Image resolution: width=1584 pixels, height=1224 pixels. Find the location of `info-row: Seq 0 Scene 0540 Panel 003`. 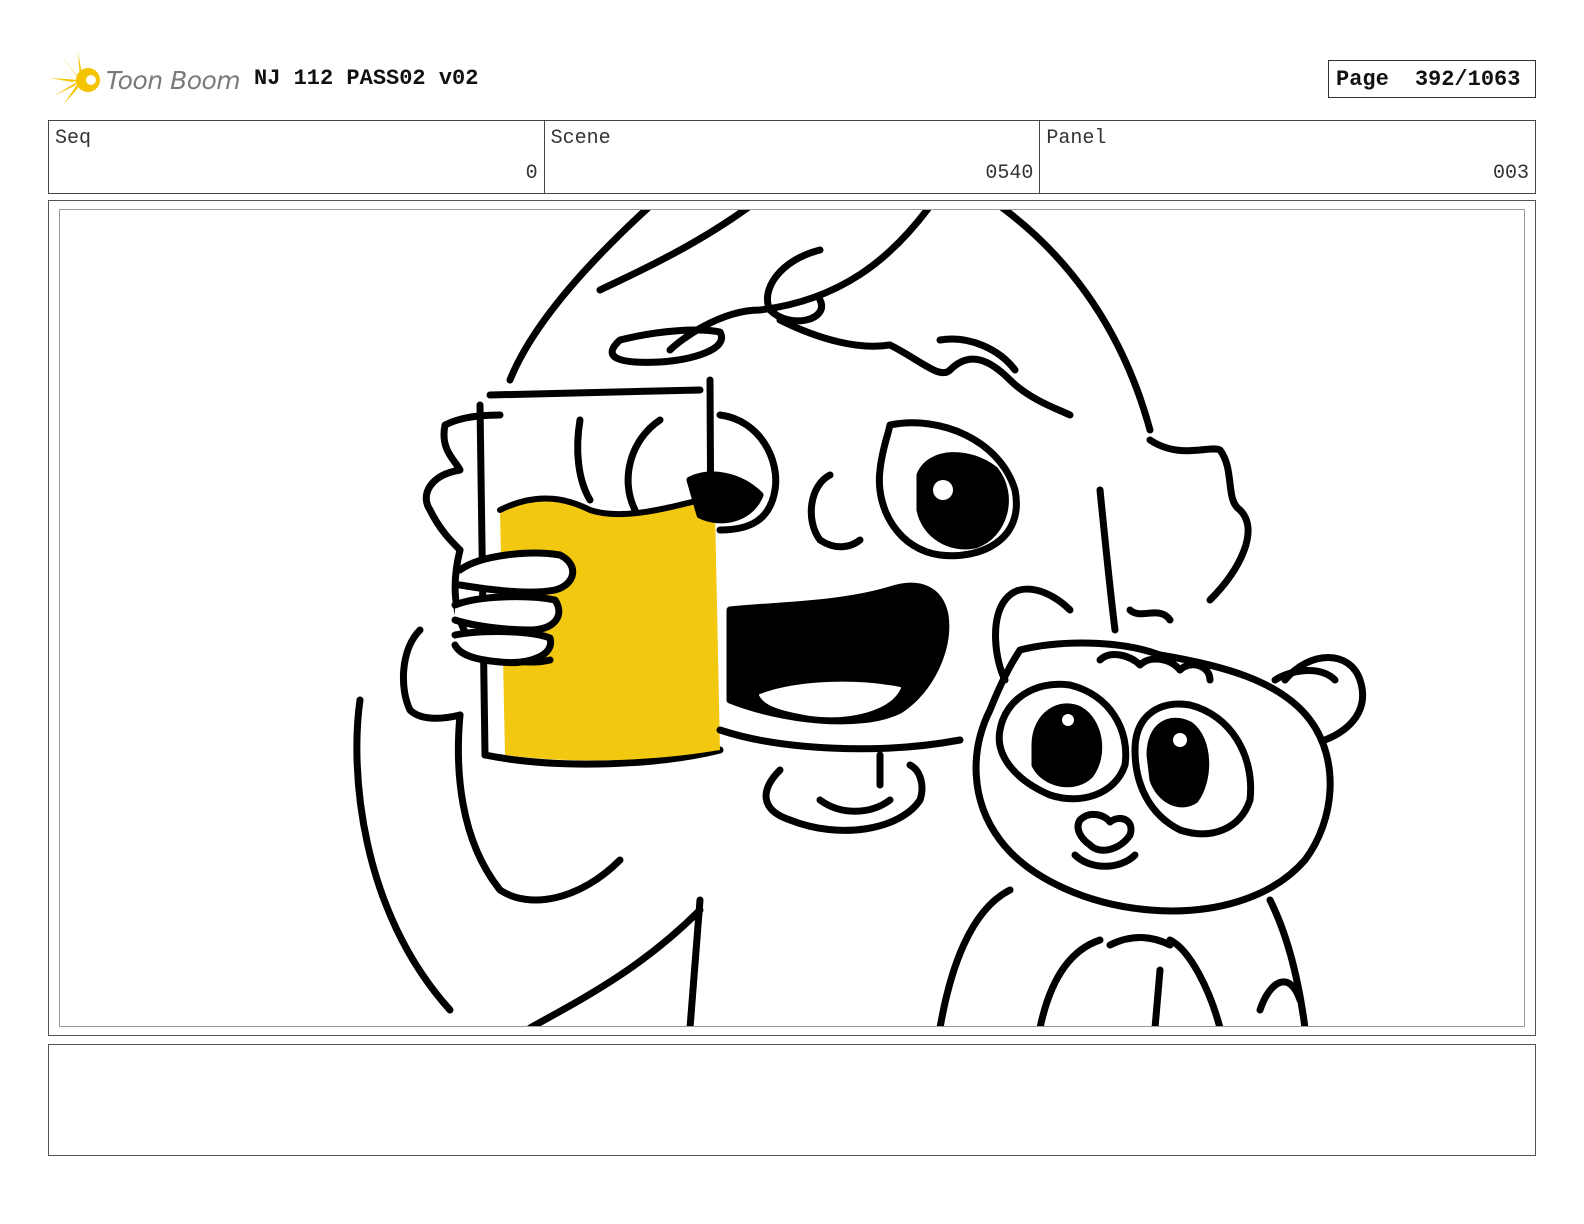

info-row: Seq 0 Scene 0540 Panel 003 is located at coordinates (792, 157).